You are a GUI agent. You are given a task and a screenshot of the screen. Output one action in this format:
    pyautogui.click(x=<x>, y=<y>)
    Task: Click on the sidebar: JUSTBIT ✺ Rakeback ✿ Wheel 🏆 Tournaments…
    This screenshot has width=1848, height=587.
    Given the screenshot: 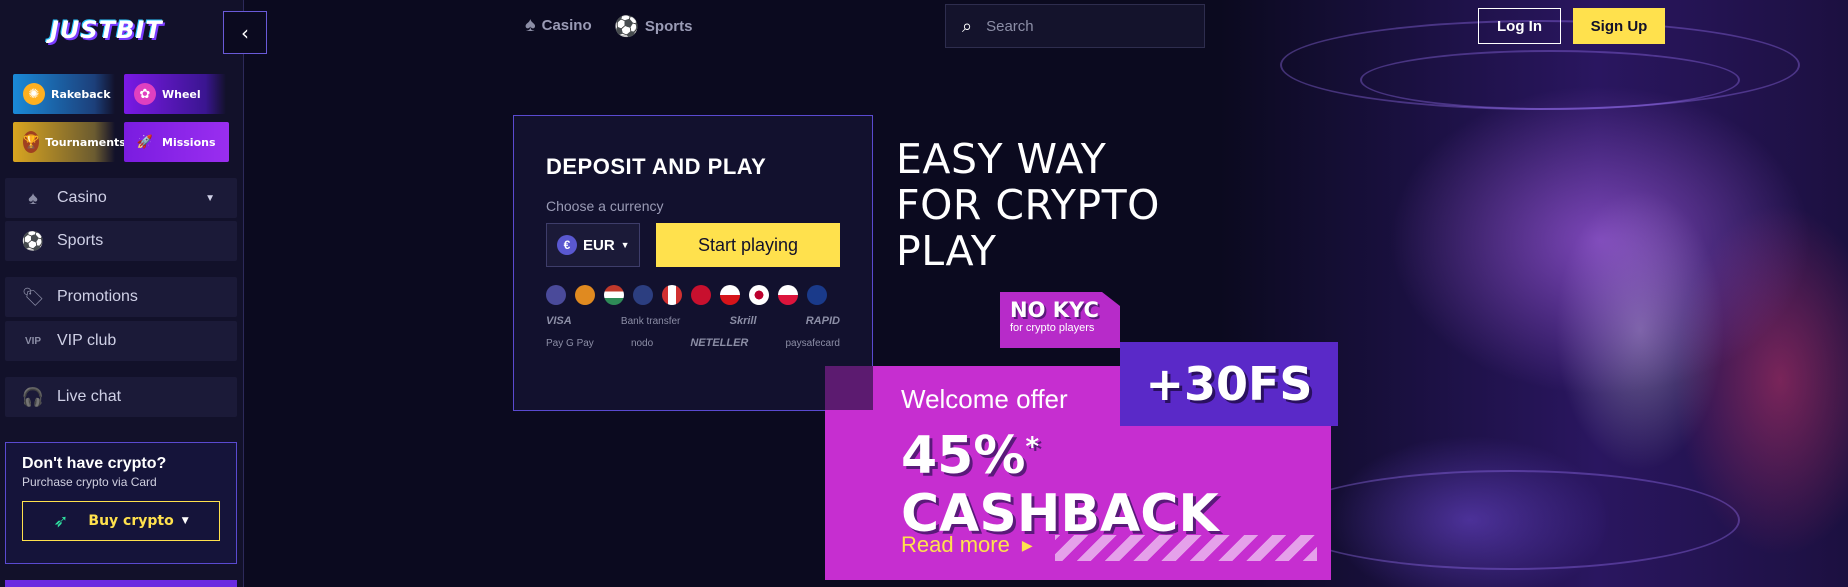 What is the action you would take?
    pyautogui.click(x=122, y=293)
    